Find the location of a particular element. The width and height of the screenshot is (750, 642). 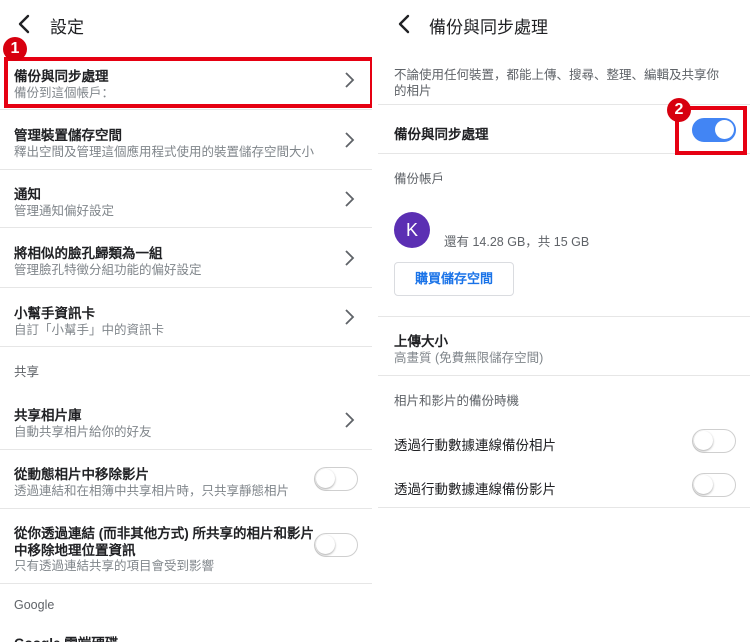

section-header-sharing: 共享 is located at coordinates (27, 372).